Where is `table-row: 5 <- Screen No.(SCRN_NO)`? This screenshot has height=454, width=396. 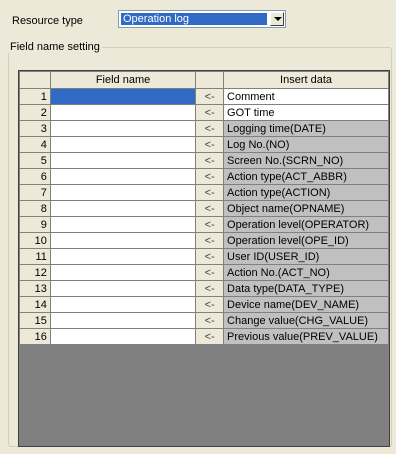
table-row: 5 <- Screen No.(SCRN_NO) is located at coordinates (204, 160).